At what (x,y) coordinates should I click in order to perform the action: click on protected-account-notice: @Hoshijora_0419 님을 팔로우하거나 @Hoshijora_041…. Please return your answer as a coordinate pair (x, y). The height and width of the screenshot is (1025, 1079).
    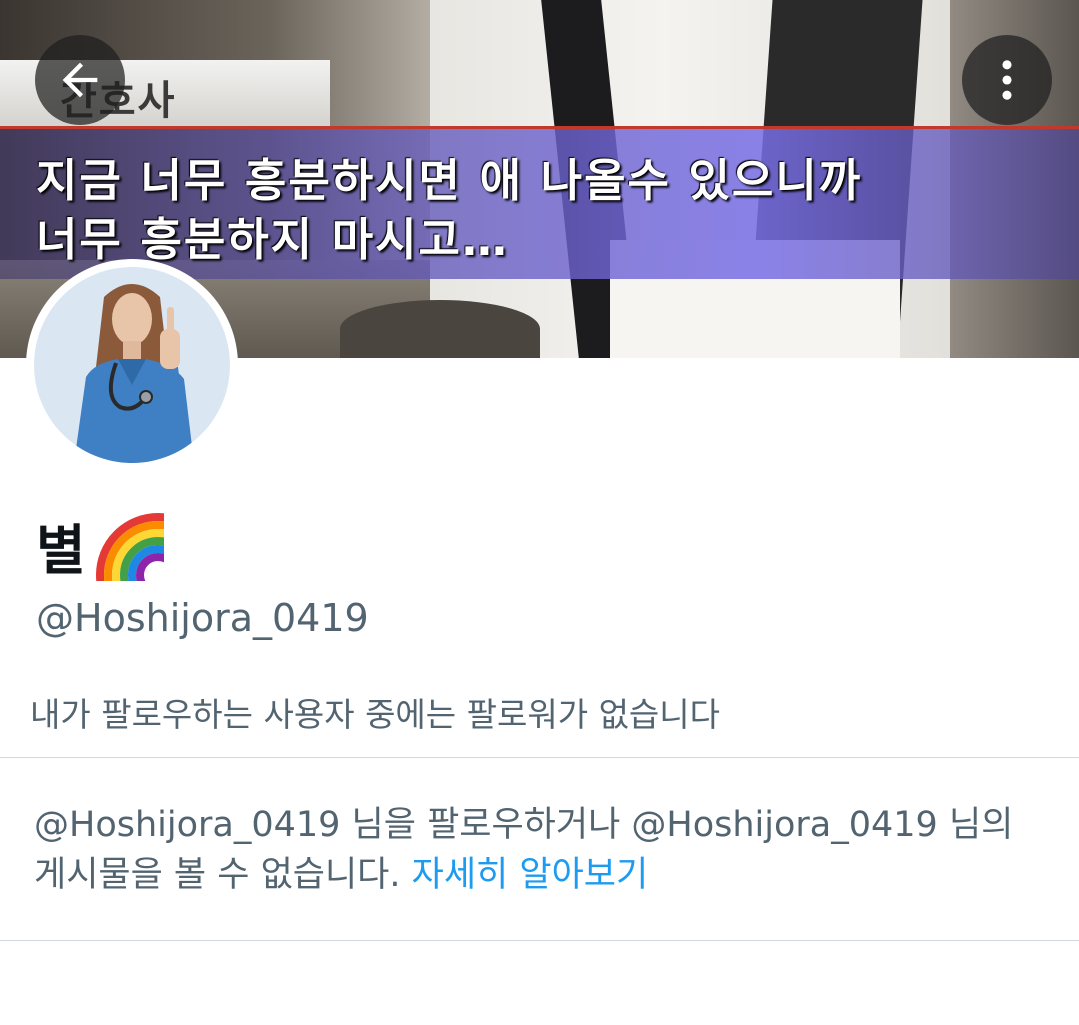
    Looking at the image, I should click on (539, 850).